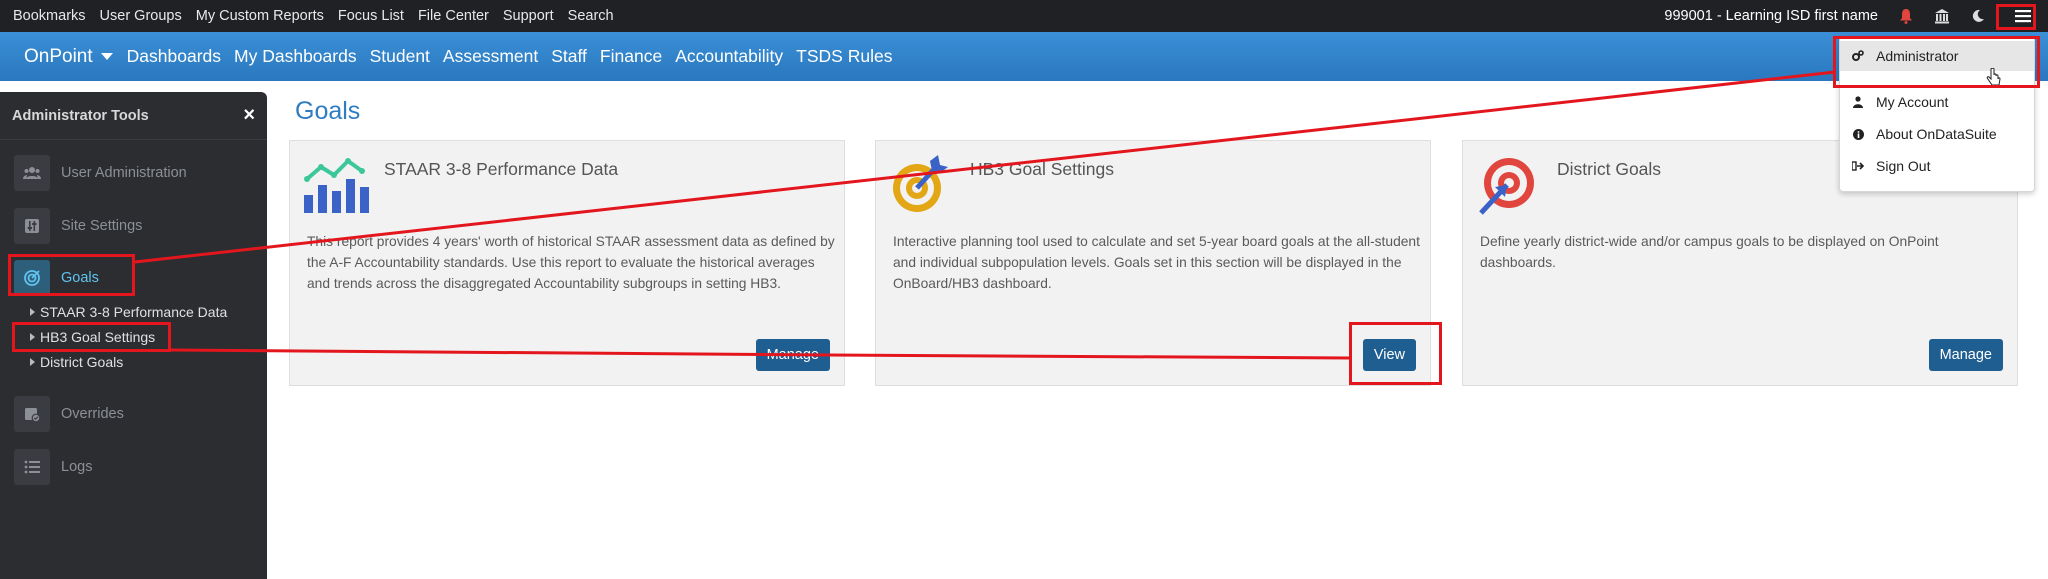  I want to click on menu-item-my-account: My Account, so click(1937, 102).